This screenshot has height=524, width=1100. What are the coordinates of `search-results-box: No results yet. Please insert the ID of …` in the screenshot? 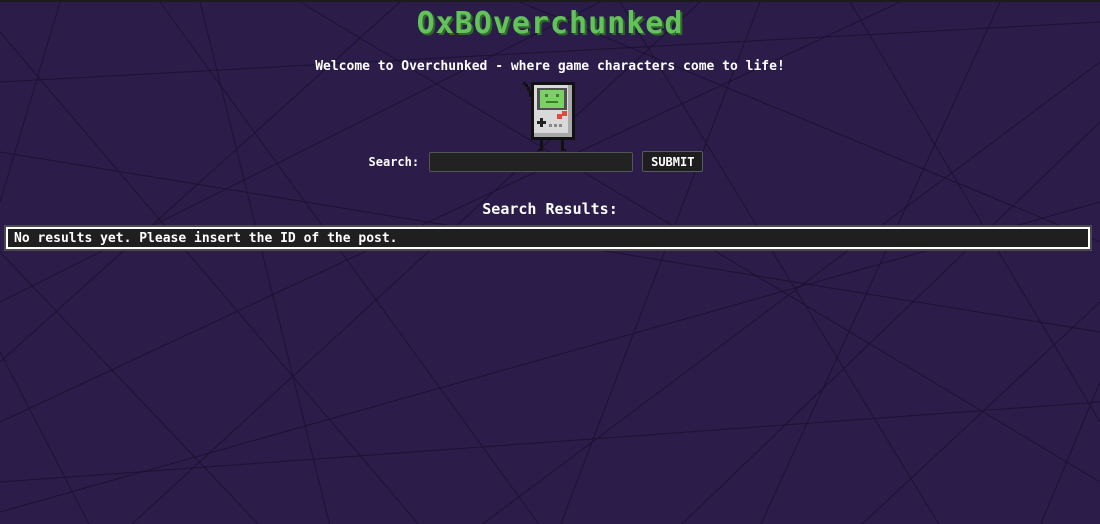 It's located at (548, 238).